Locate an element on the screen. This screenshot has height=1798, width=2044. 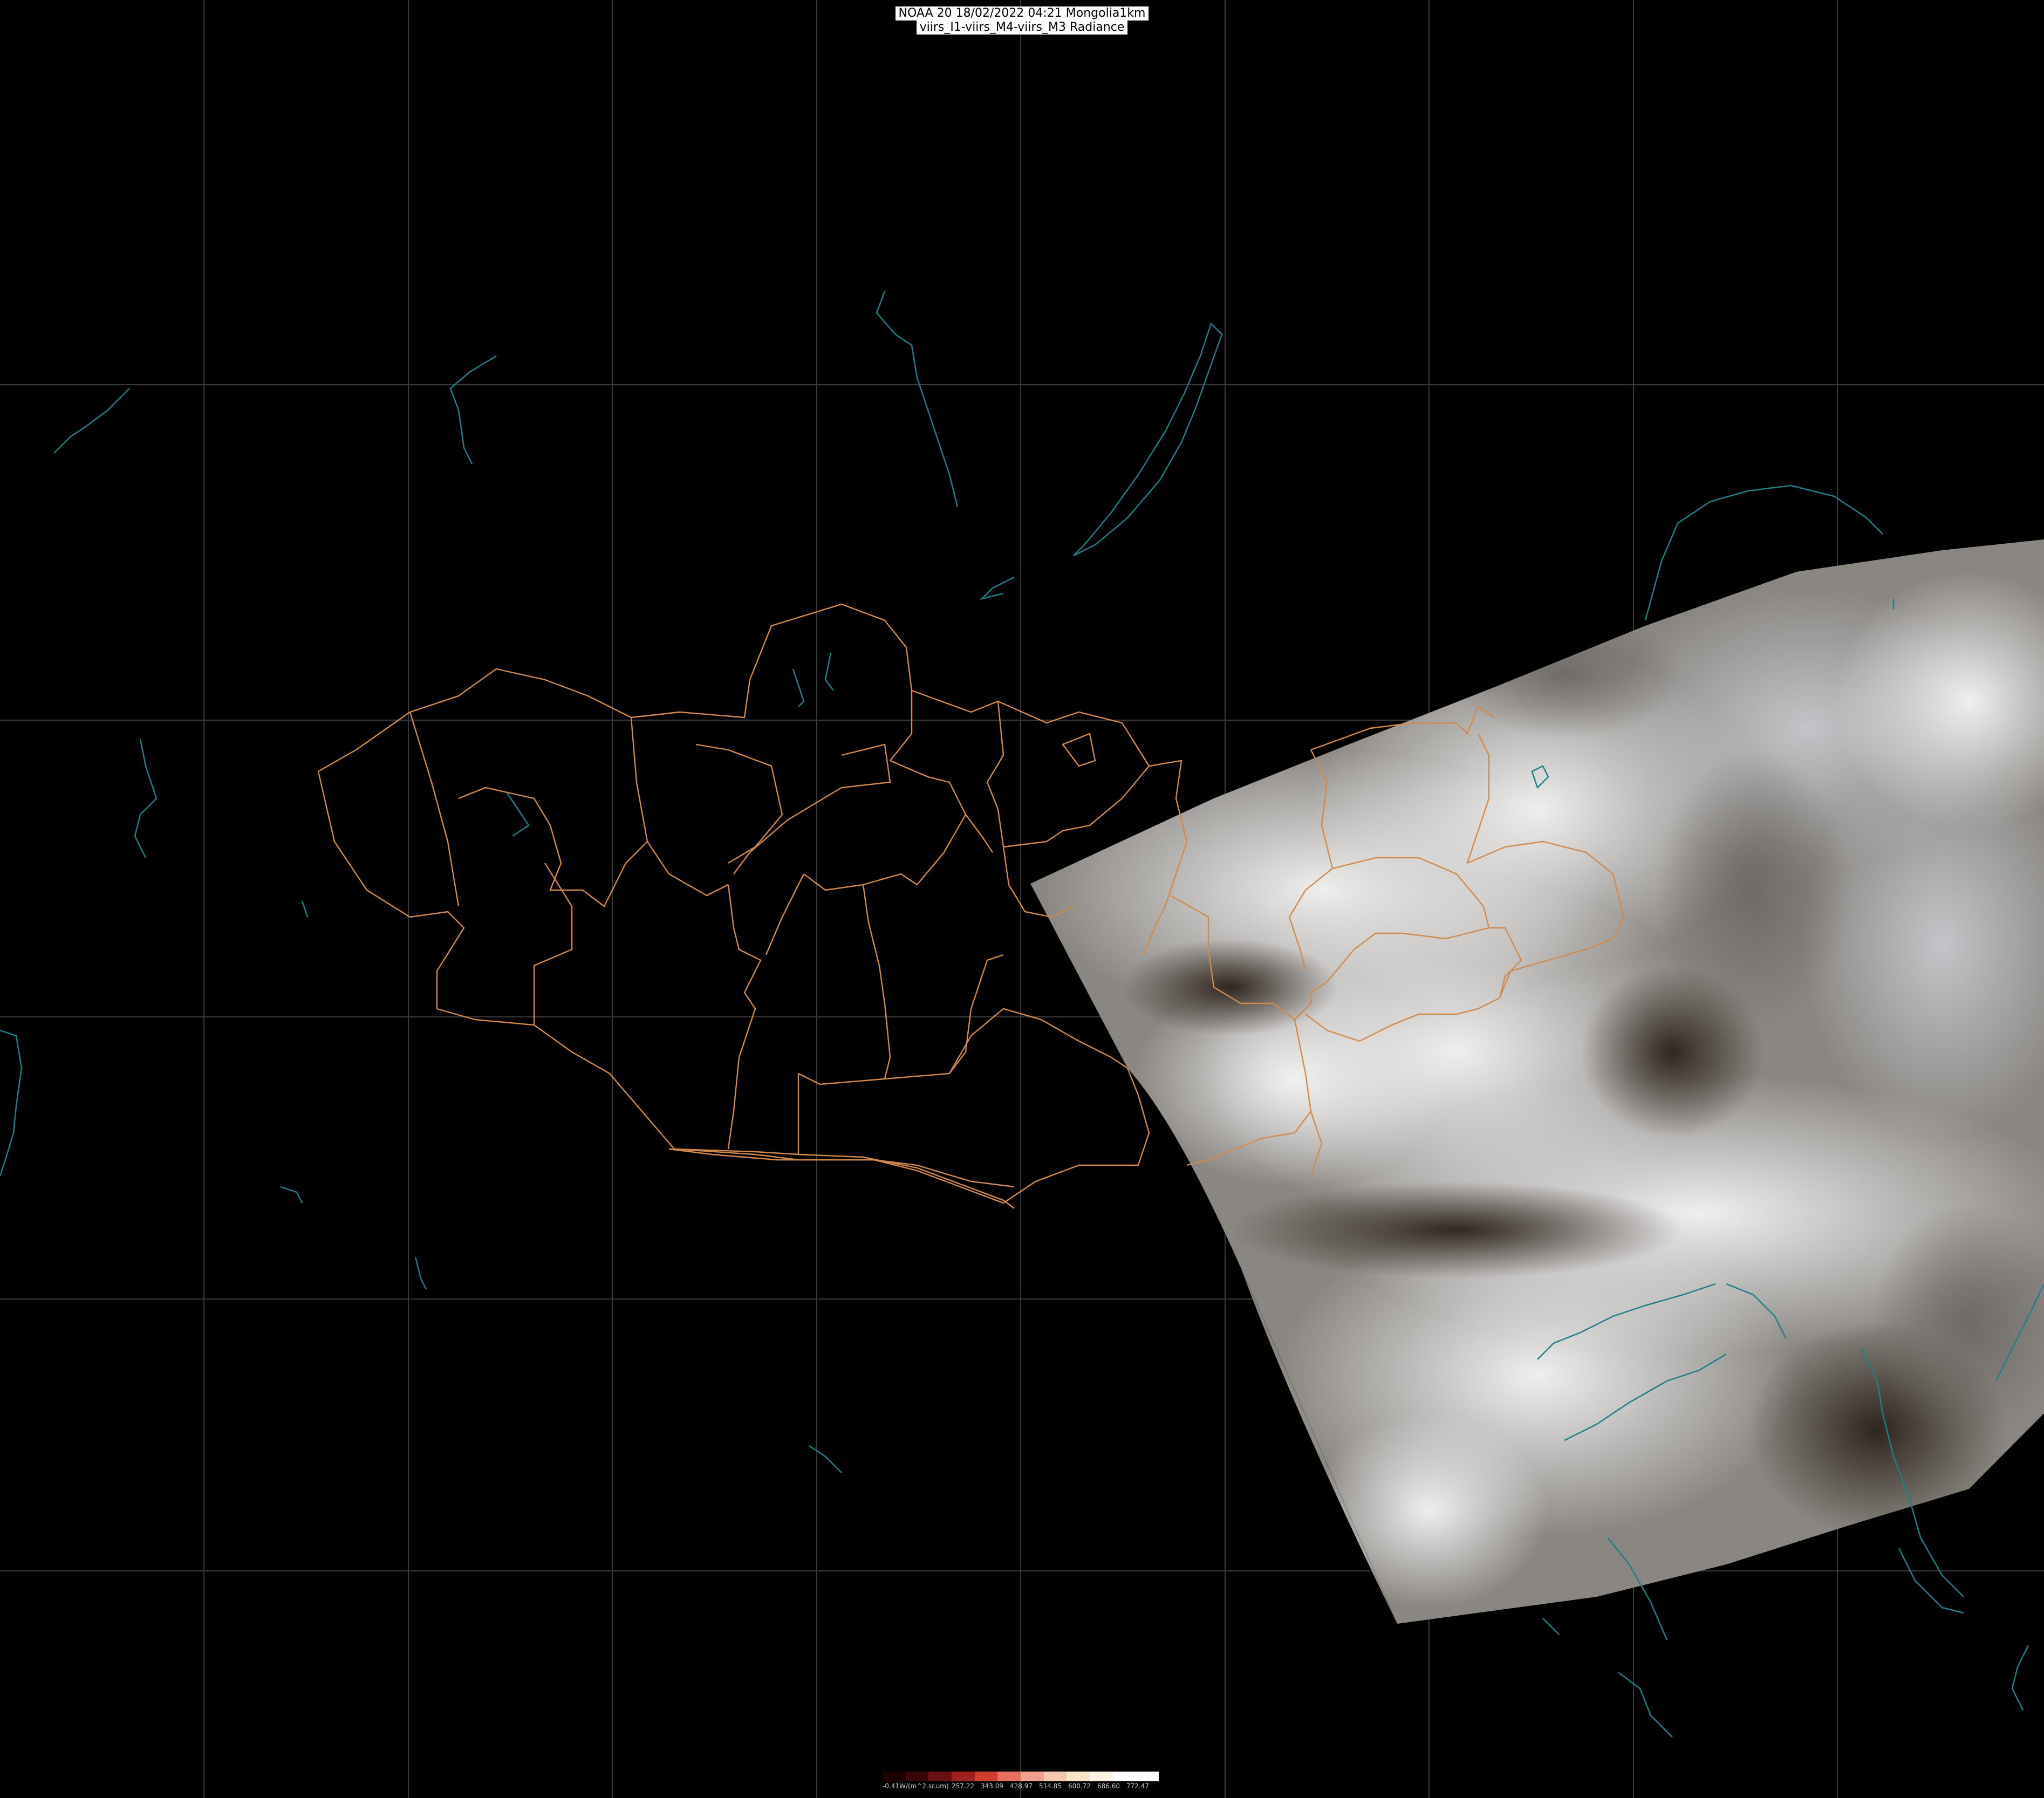
legend-tick-label: 514.85 is located at coordinates (1050, 1786).